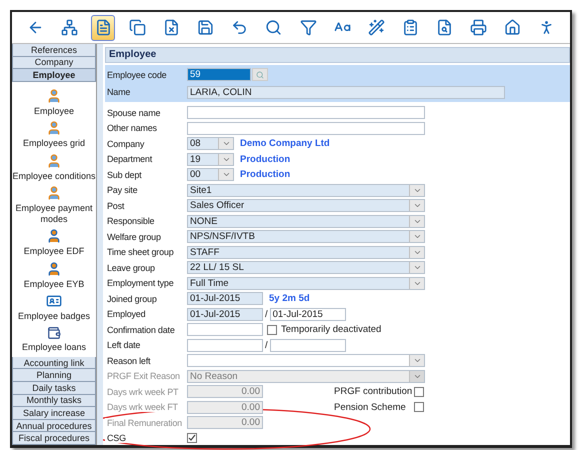 Image resolution: width=582 pixels, height=450 pixels. Describe the element at coordinates (54, 347) in the screenshot. I see `sidebar-item: Employee loans` at that location.